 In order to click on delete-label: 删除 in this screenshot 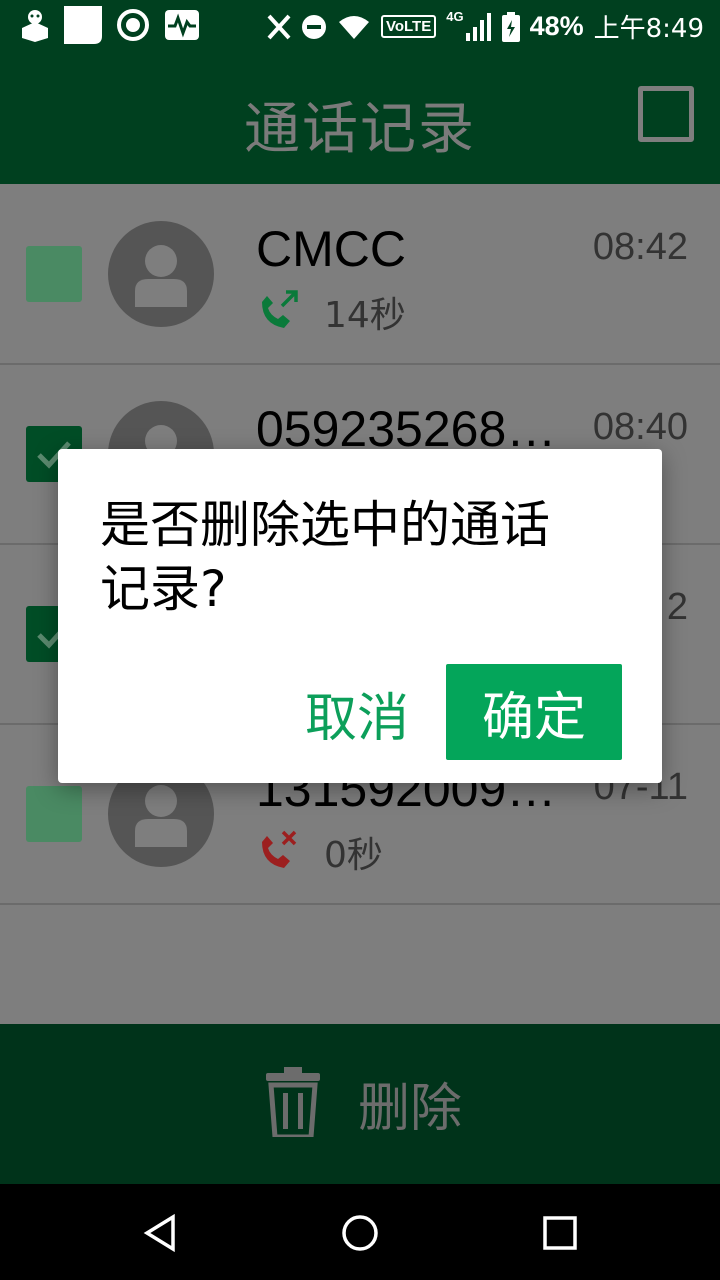, I will do `click(410, 1109)`.